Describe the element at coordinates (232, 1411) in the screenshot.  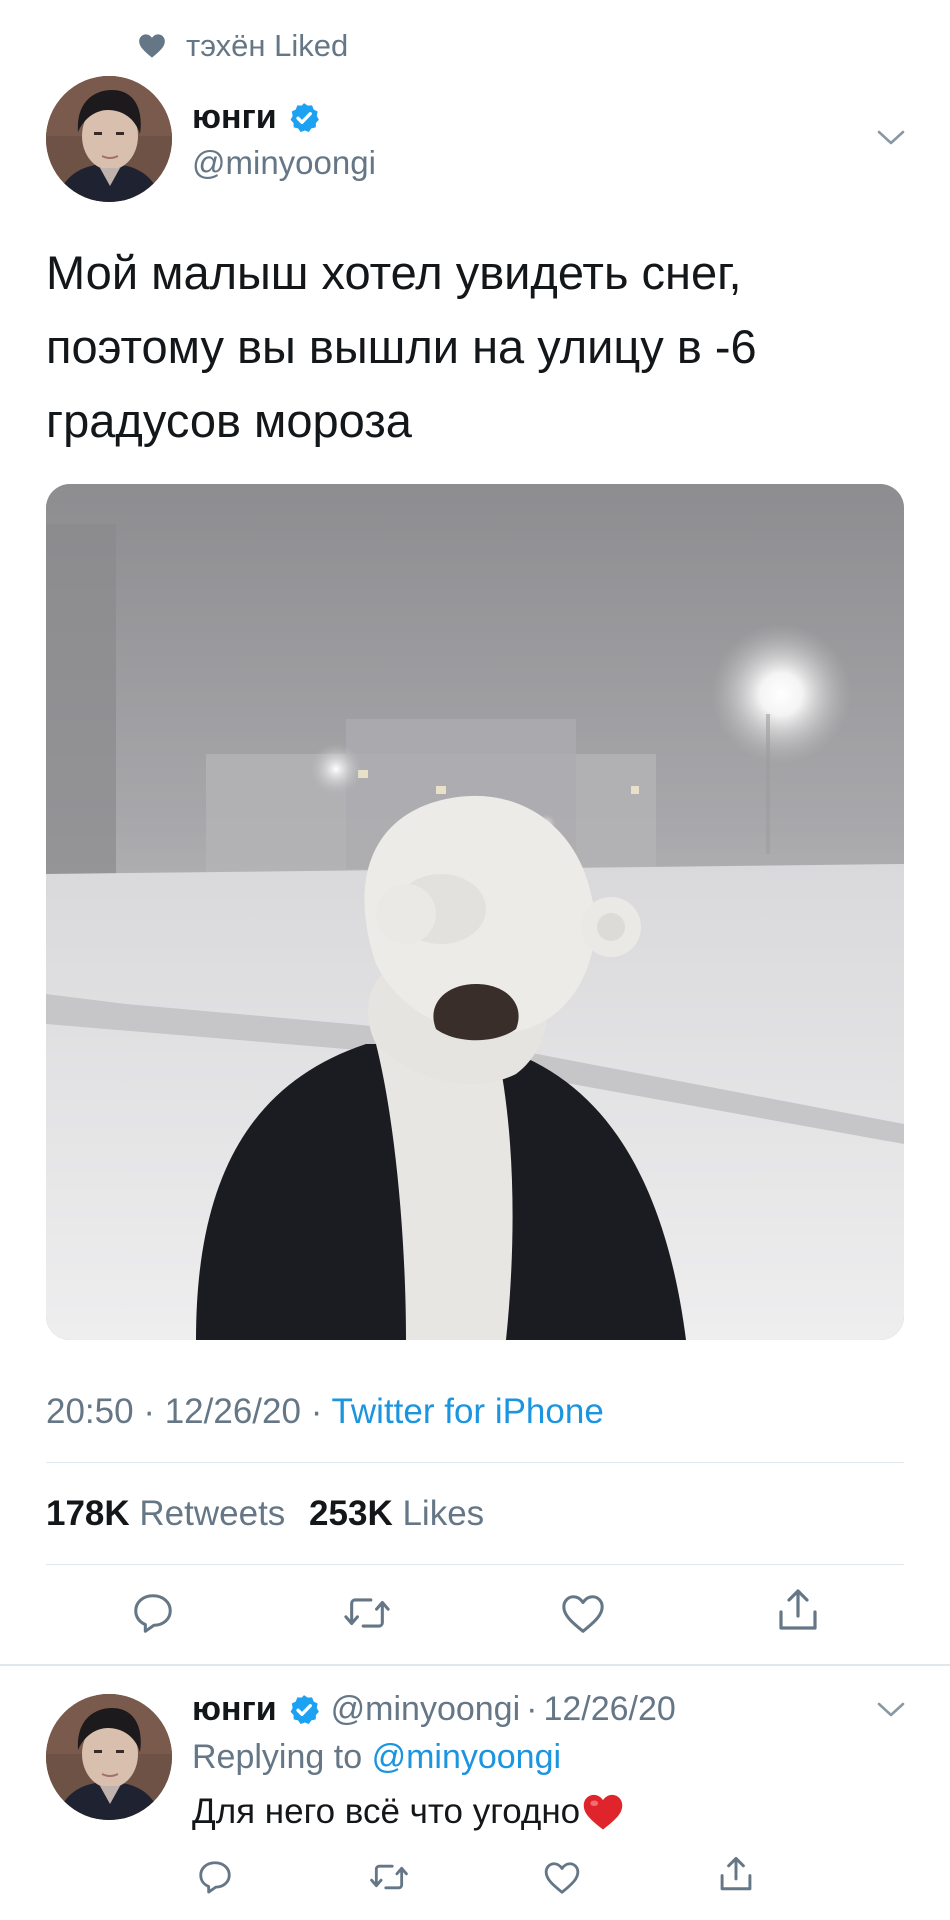
I see `tweet-date: 12/26/20` at that location.